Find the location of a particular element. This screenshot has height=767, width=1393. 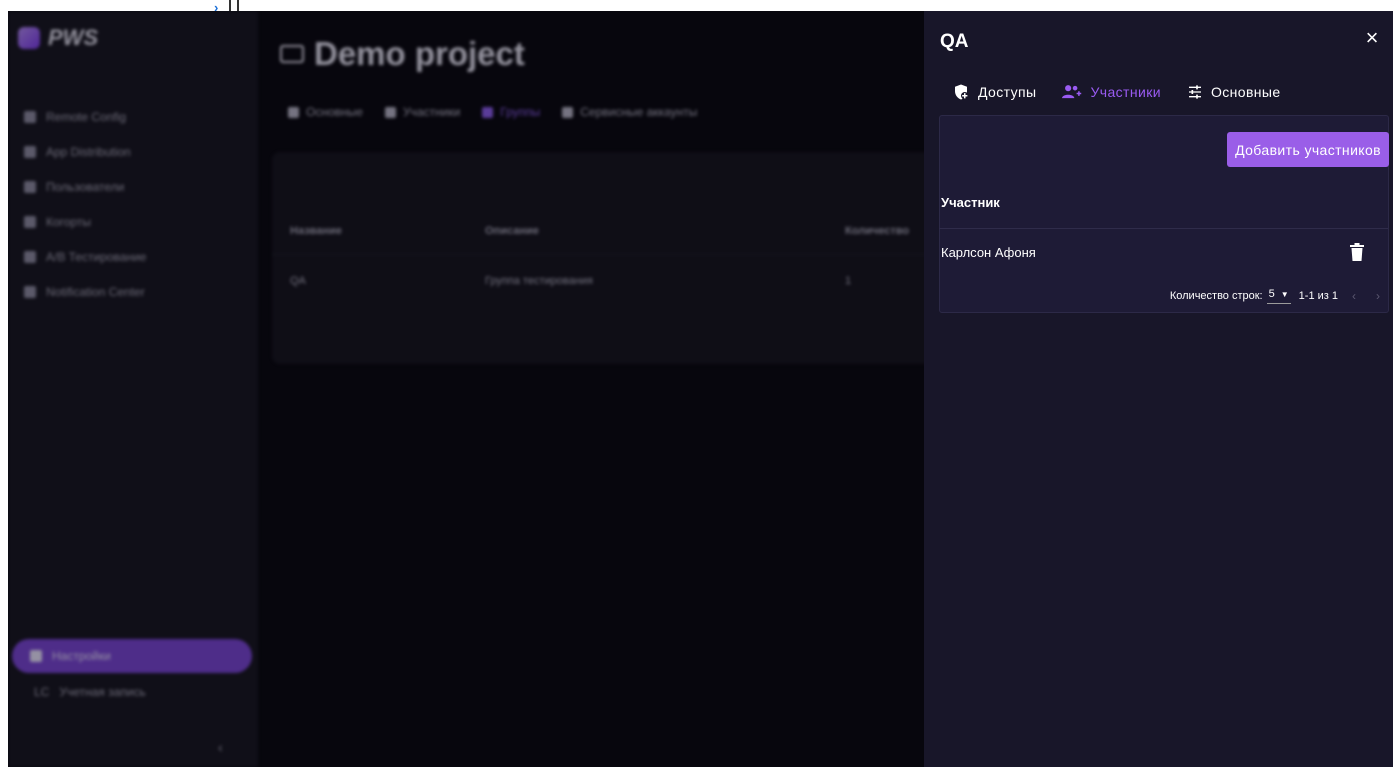

sidebar-item-label: Notification Center is located at coordinates (95, 291).